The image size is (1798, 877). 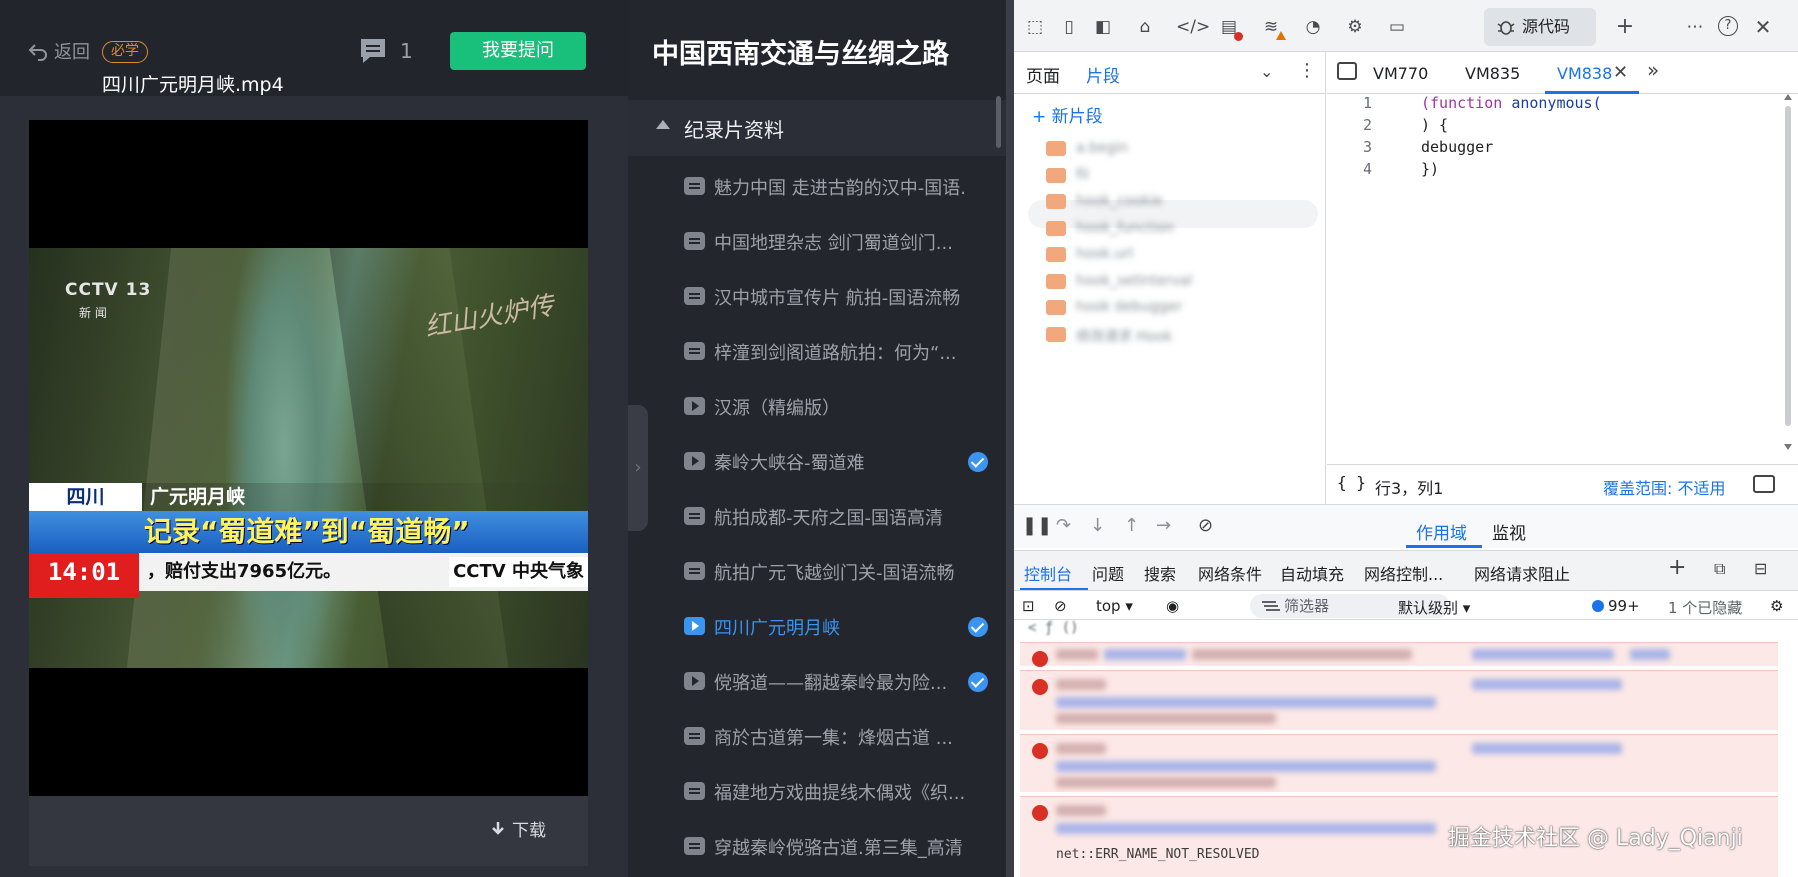 I want to click on back-button: 返回, so click(x=58, y=51).